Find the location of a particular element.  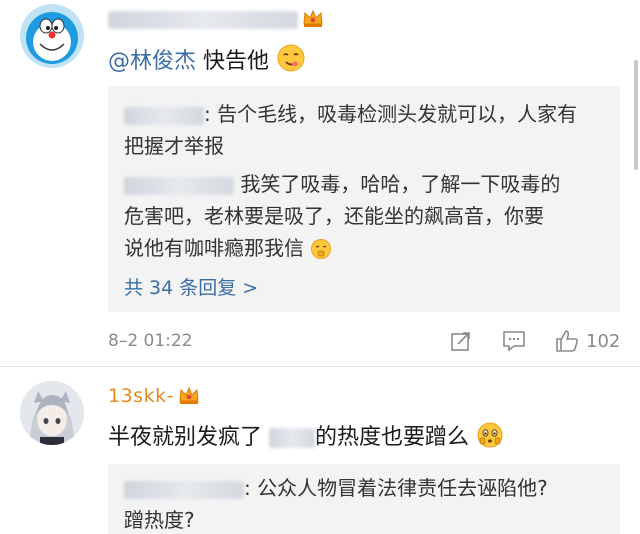

mention-link: @林俊杰 is located at coordinates (152, 61).